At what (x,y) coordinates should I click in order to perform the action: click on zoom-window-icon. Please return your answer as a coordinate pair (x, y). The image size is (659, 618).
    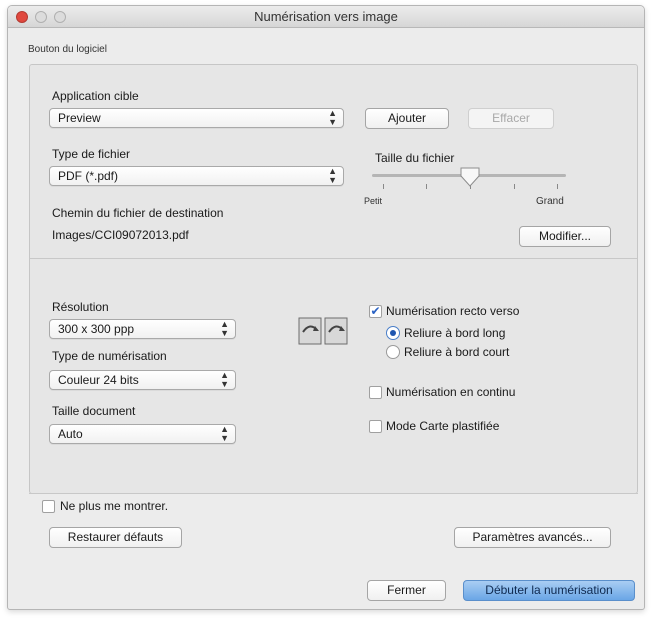
    Looking at the image, I should click on (60, 17).